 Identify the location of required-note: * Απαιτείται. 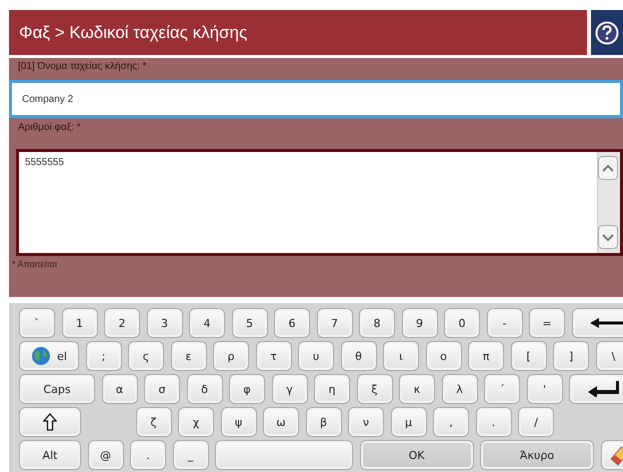
(34, 263).